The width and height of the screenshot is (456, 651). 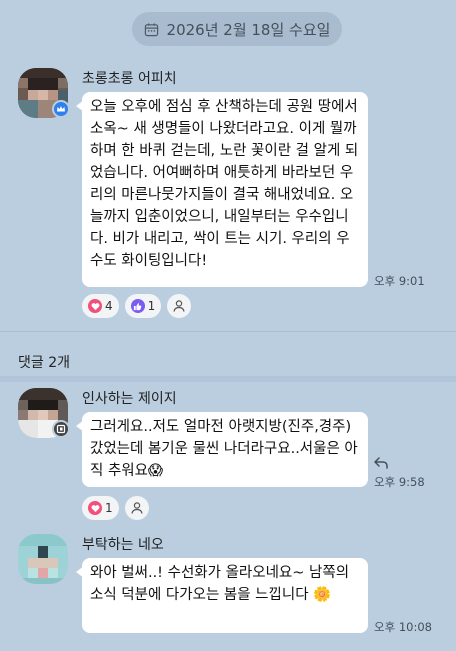 What do you see at coordinates (403, 627) in the screenshot?
I see `comment-time: 오후 10:08` at bounding box center [403, 627].